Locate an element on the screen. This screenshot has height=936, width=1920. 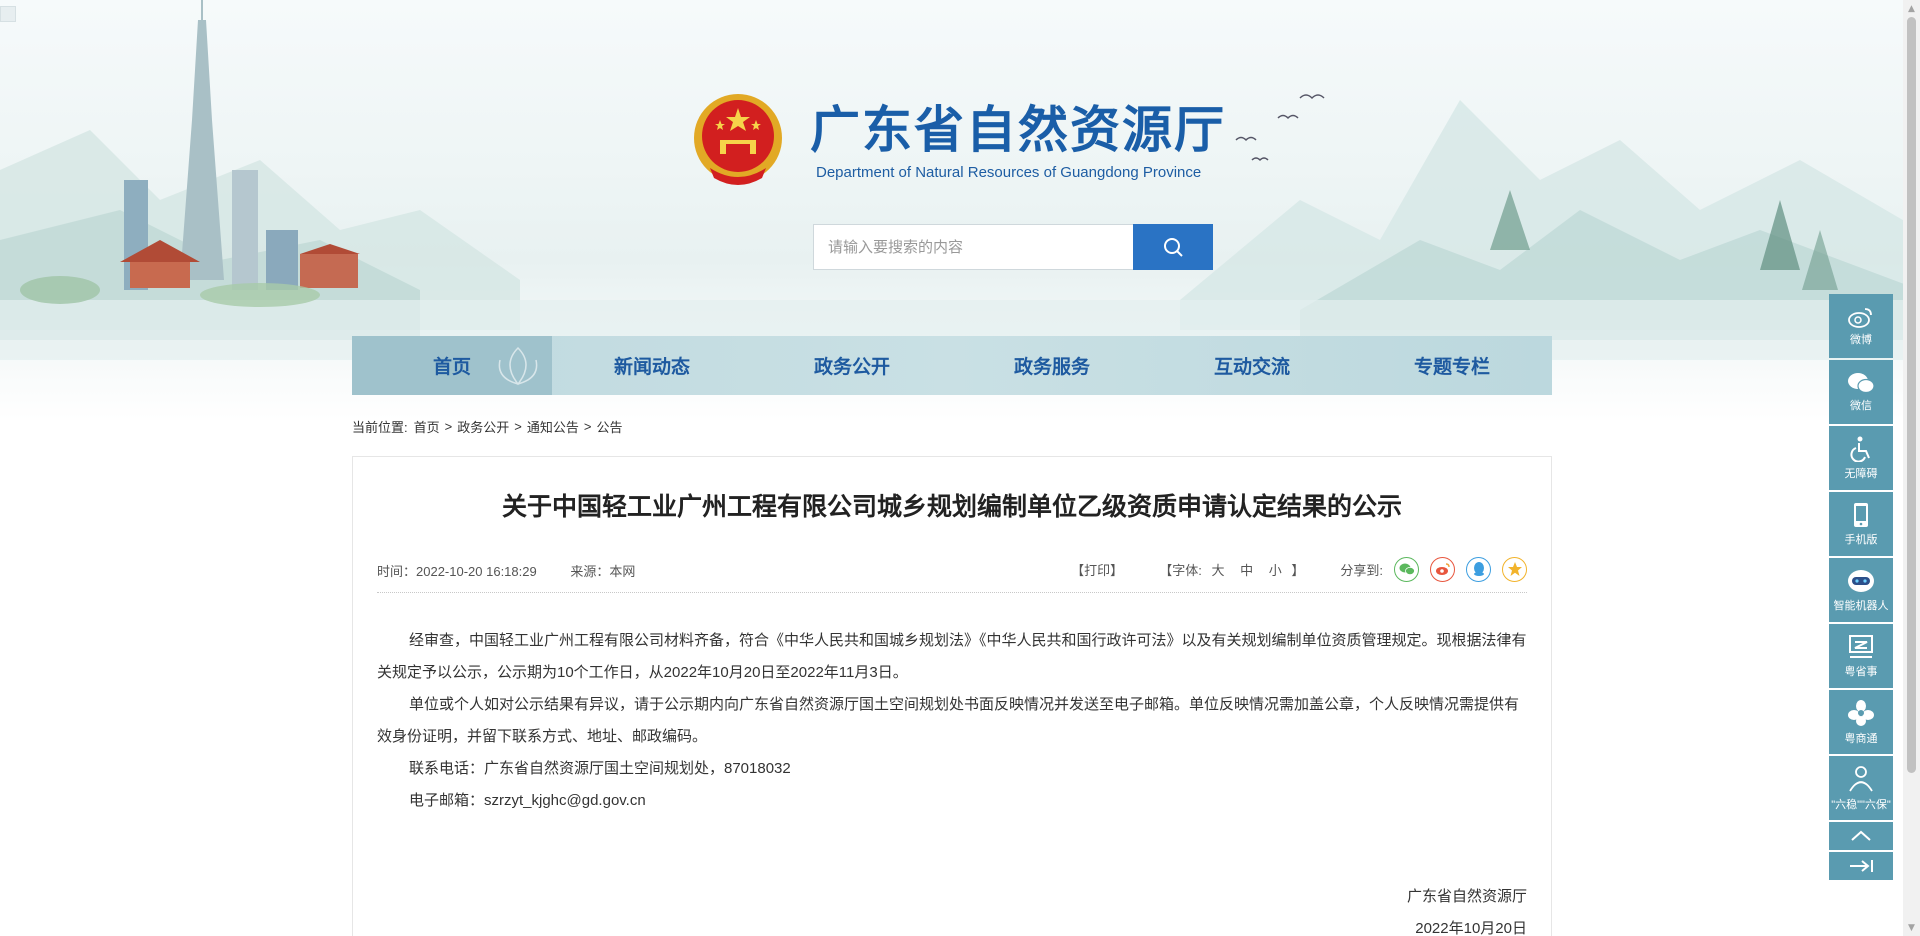
magnolia-icon is located at coordinates (518, 366).